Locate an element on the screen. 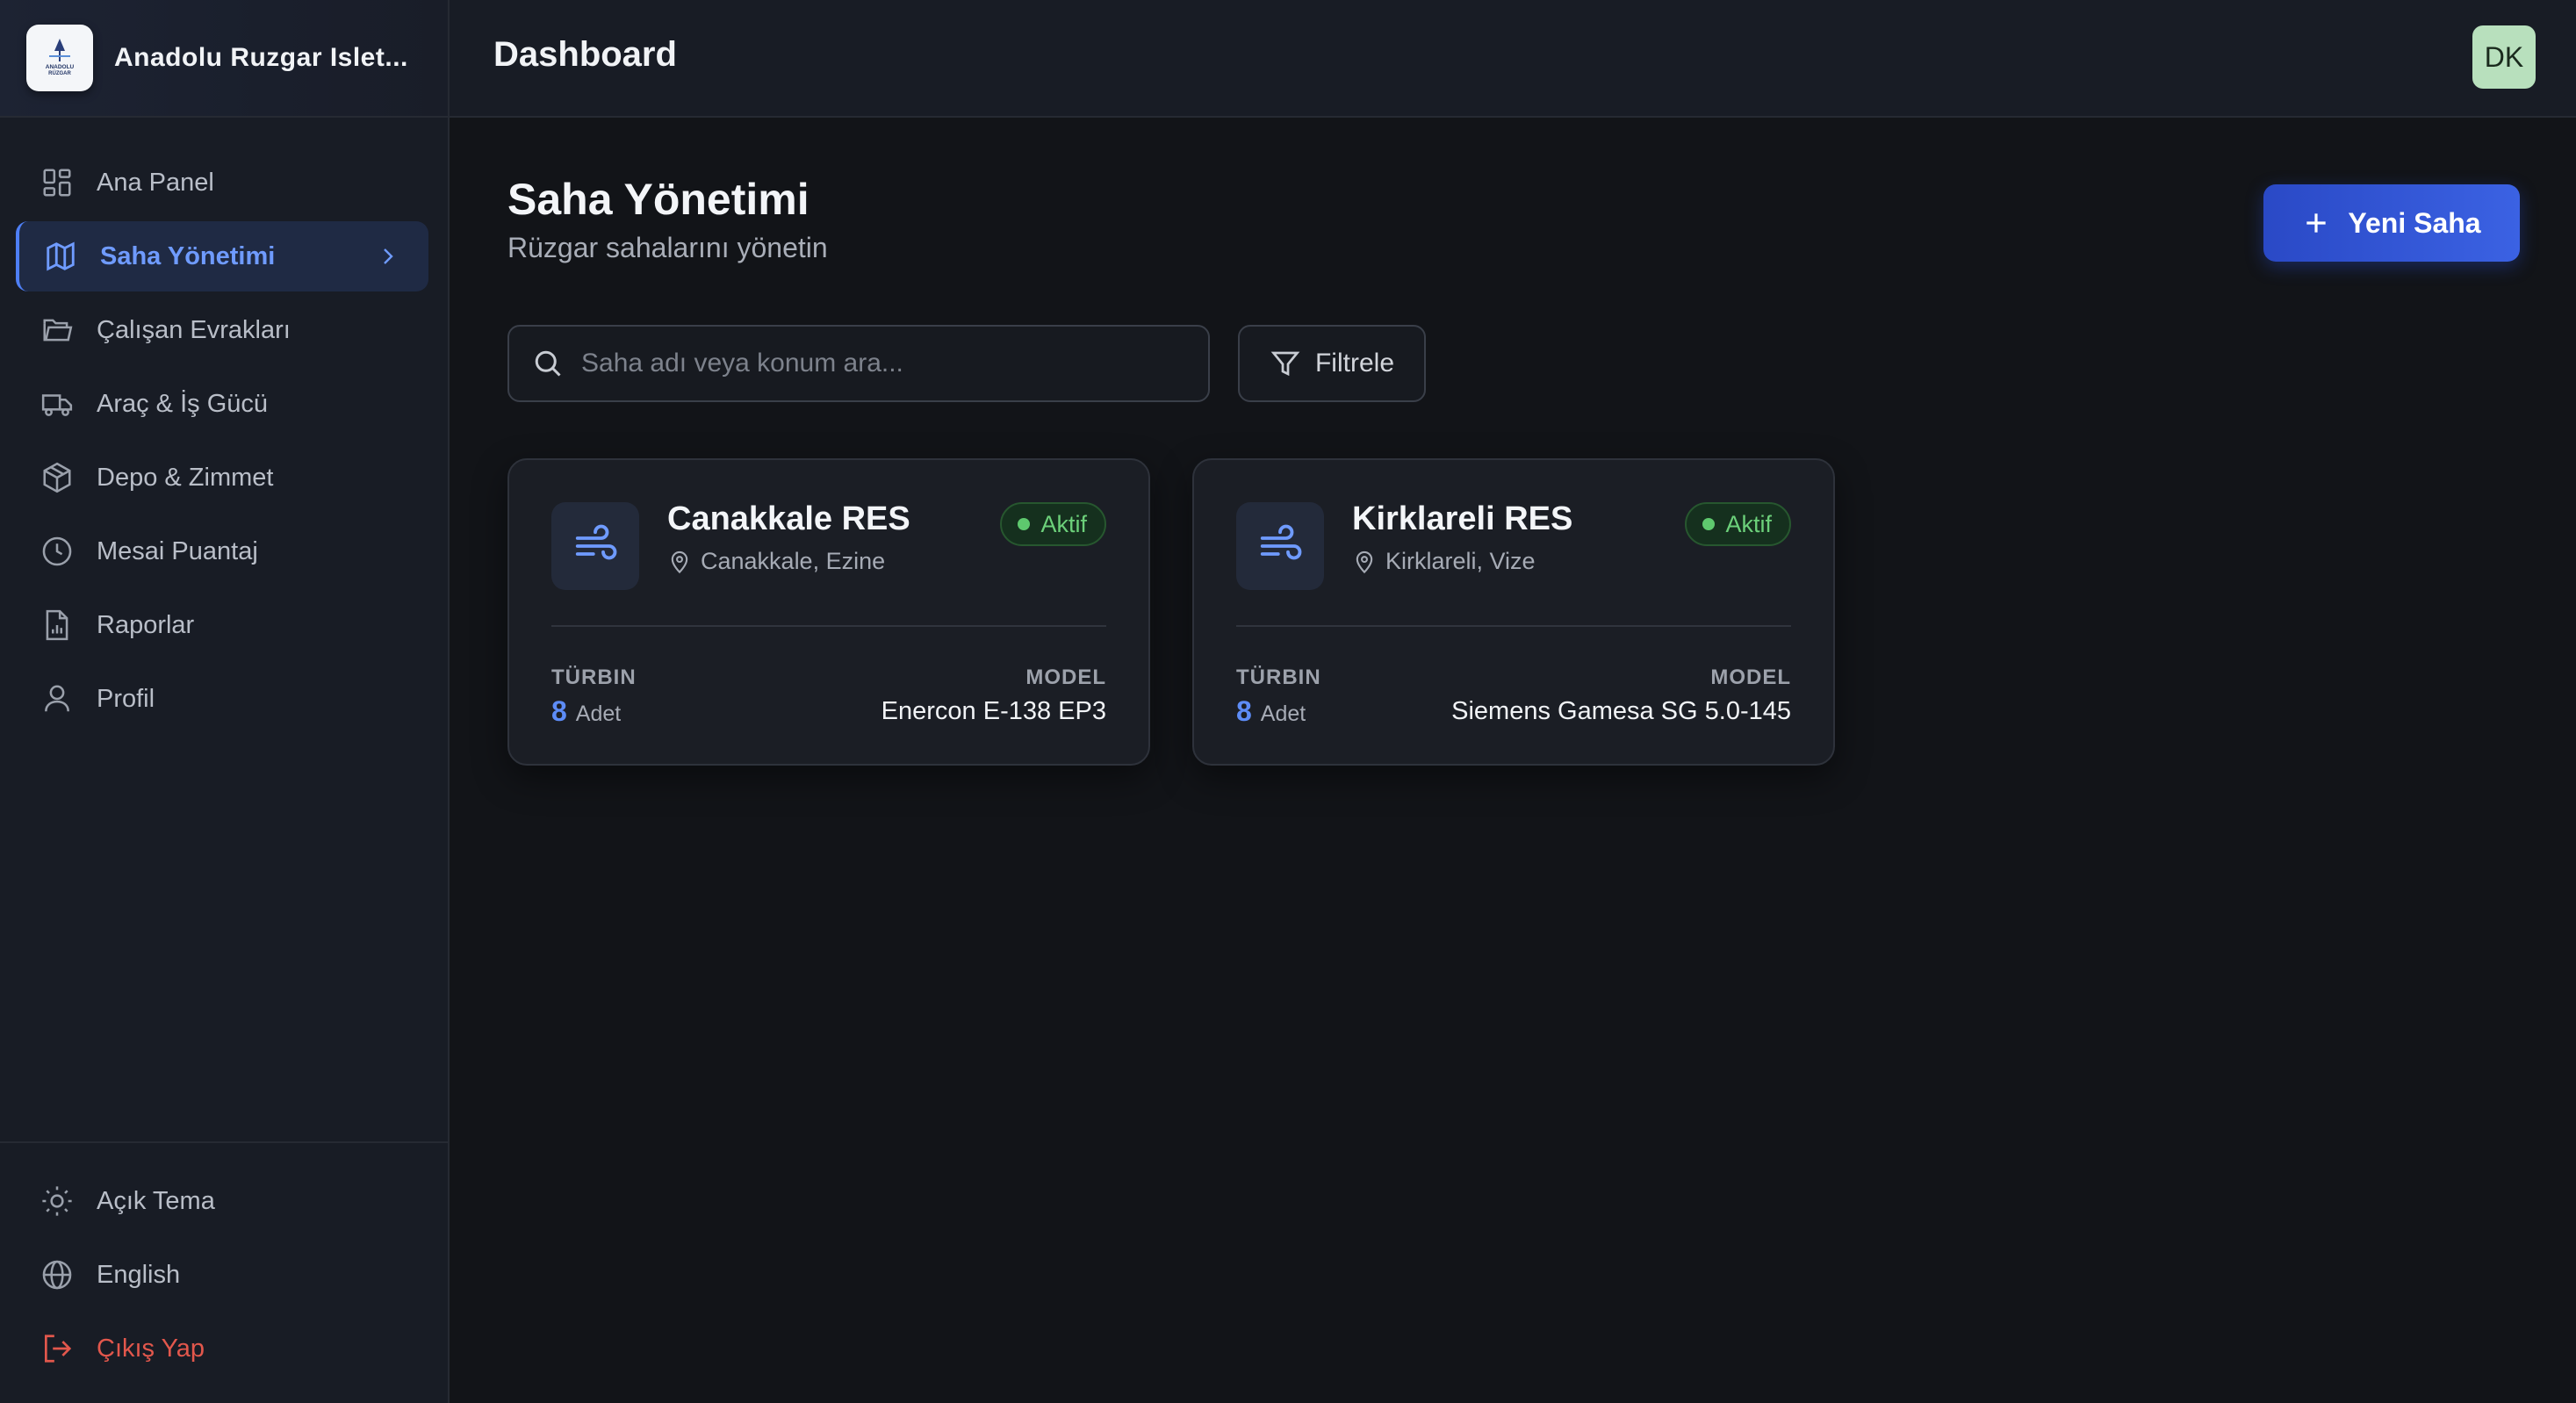  sidebar-item-arac-is-gucu: Araç & İş Gücü is located at coordinates (222, 404).